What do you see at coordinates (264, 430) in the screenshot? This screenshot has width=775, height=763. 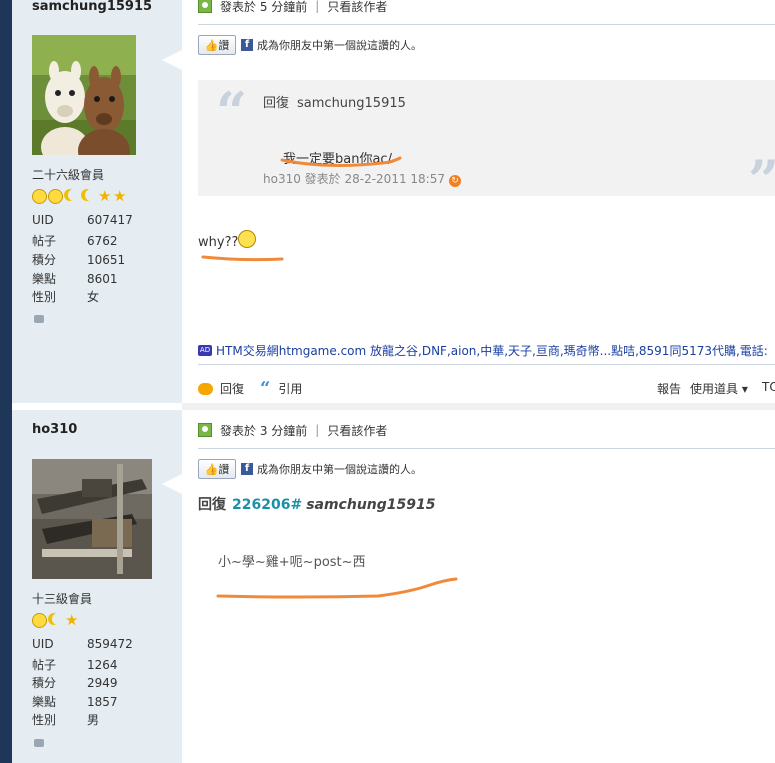 I see `post-time: 發表於 3 分鐘前` at bounding box center [264, 430].